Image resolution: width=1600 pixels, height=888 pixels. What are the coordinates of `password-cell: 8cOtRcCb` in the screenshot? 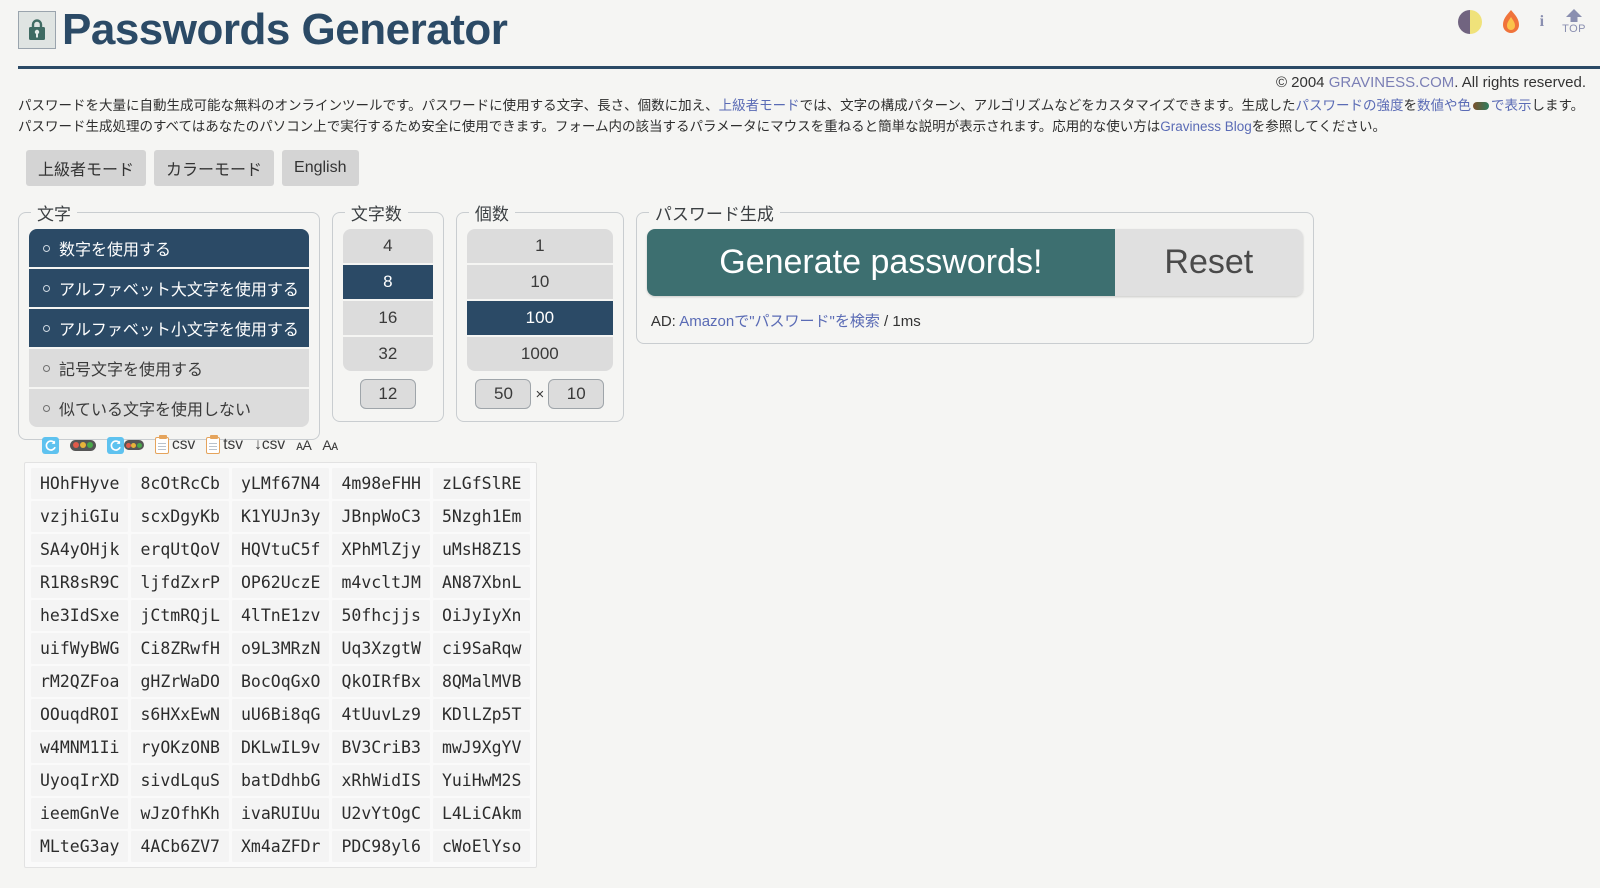 It's located at (180, 483).